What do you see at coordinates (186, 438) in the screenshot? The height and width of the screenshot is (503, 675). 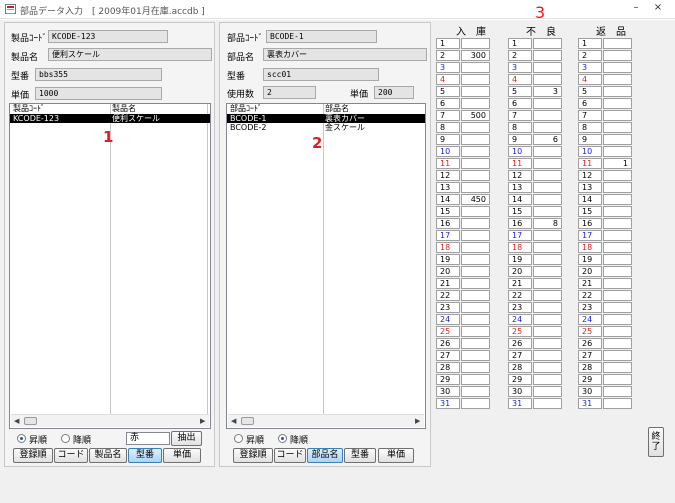 I see `product-extract-button: 抽出` at bounding box center [186, 438].